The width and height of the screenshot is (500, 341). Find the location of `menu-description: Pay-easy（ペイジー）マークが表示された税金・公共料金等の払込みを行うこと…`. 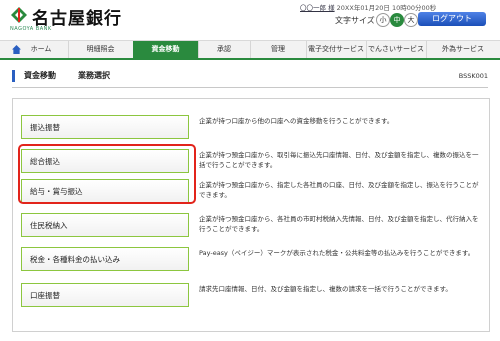

menu-description: Pay-easy（ペイジー）マークが表示された税金・公共料金等の払込みを行うこと… is located at coordinates (337, 253).